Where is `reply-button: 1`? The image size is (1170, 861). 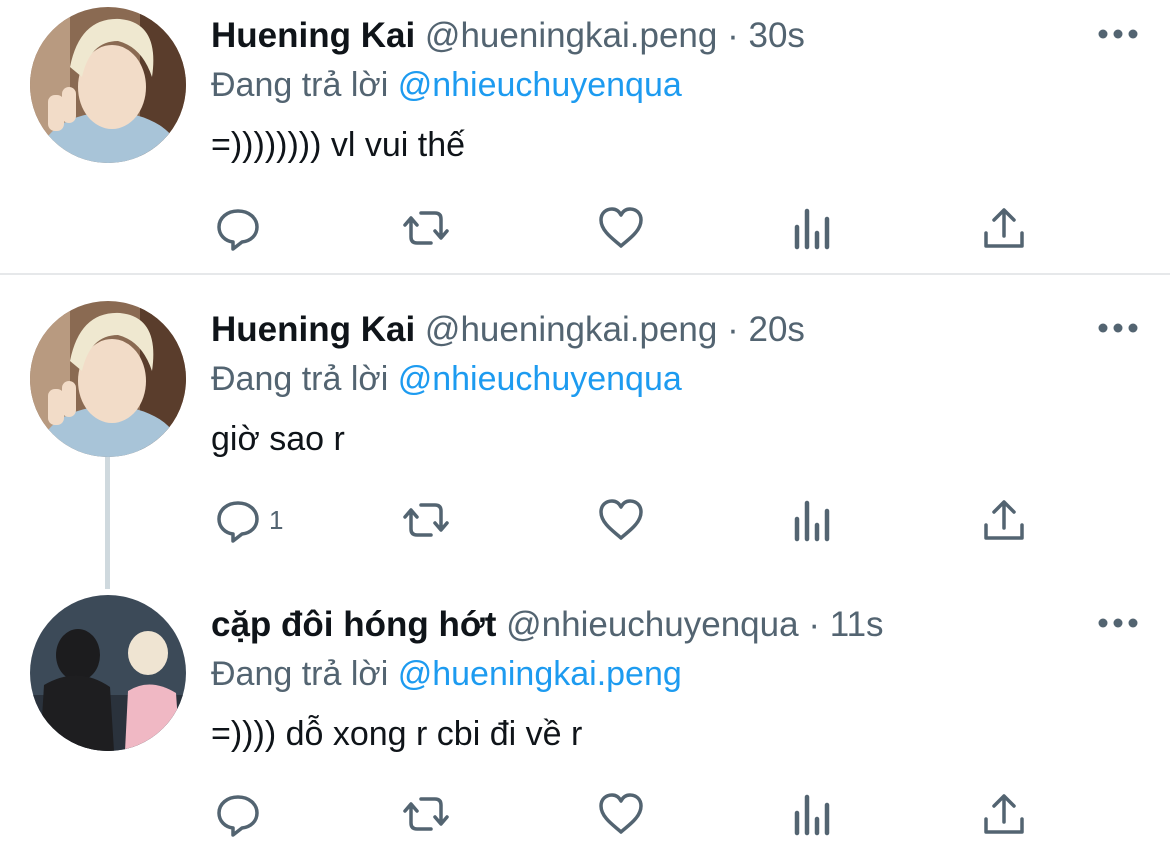
reply-button: 1 is located at coordinates (248, 520).